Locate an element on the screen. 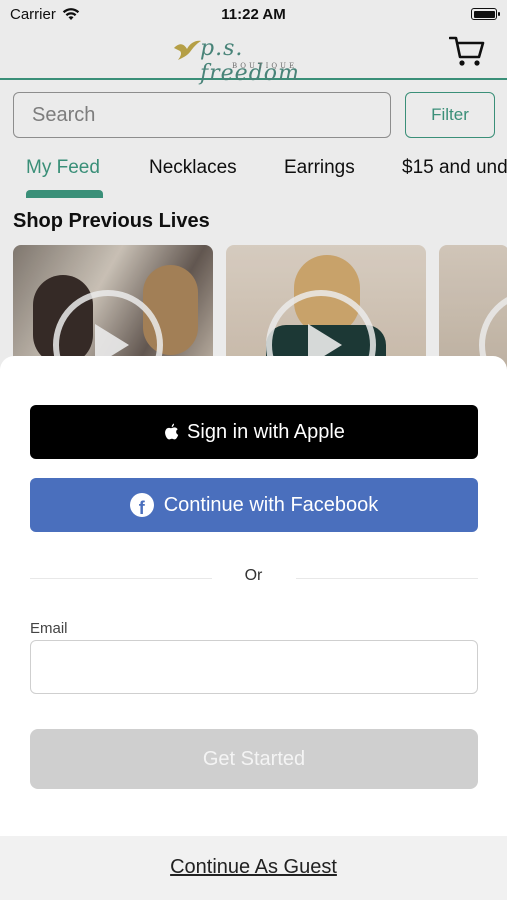 This screenshot has height=900, width=507. divider-right is located at coordinates (387, 578).